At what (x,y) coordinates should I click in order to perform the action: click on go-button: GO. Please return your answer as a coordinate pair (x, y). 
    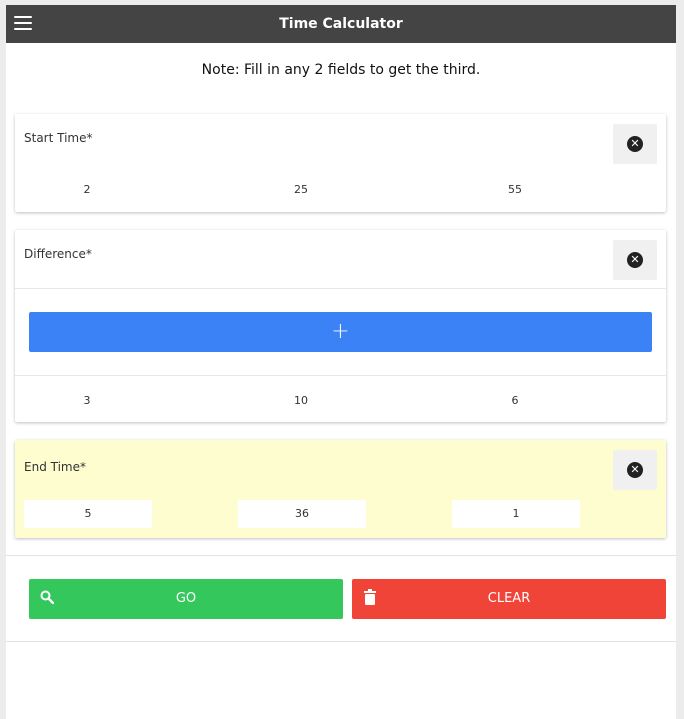
    Looking at the image, I should click on (186, 599).